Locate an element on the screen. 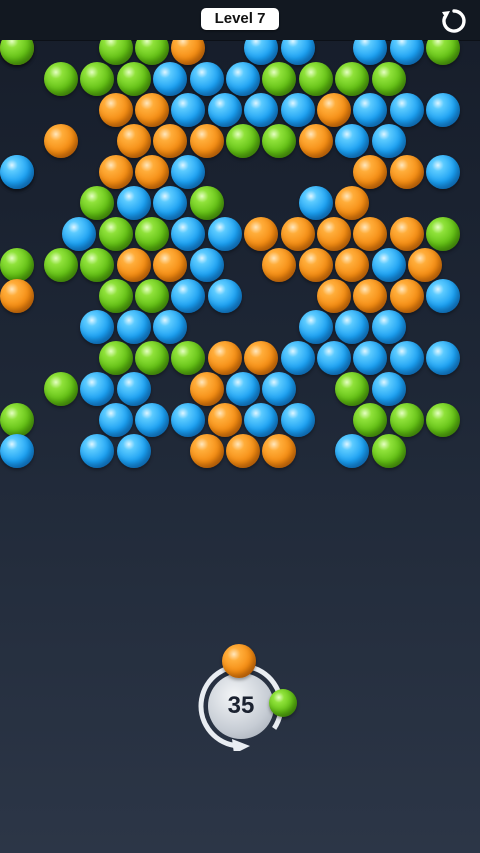  restart-button is located at coordinates (454, 21).